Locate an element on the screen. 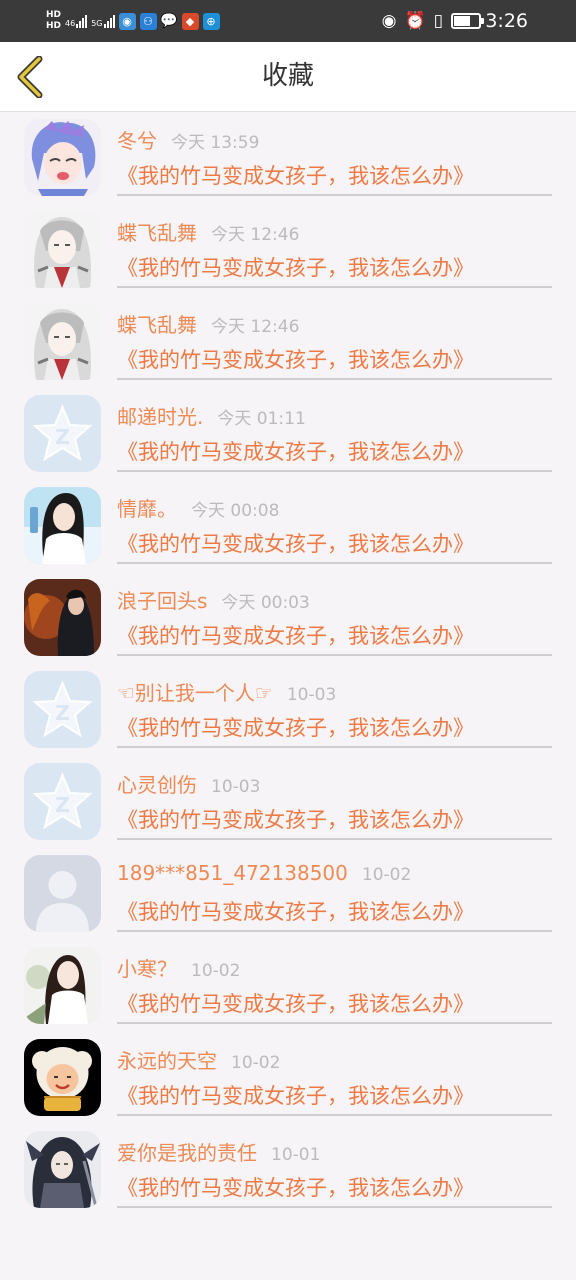 Image resolution: width=576 pixels, height=1280 pixels. timestamp: 今天 01:11 is located at coordinates (261, 419).